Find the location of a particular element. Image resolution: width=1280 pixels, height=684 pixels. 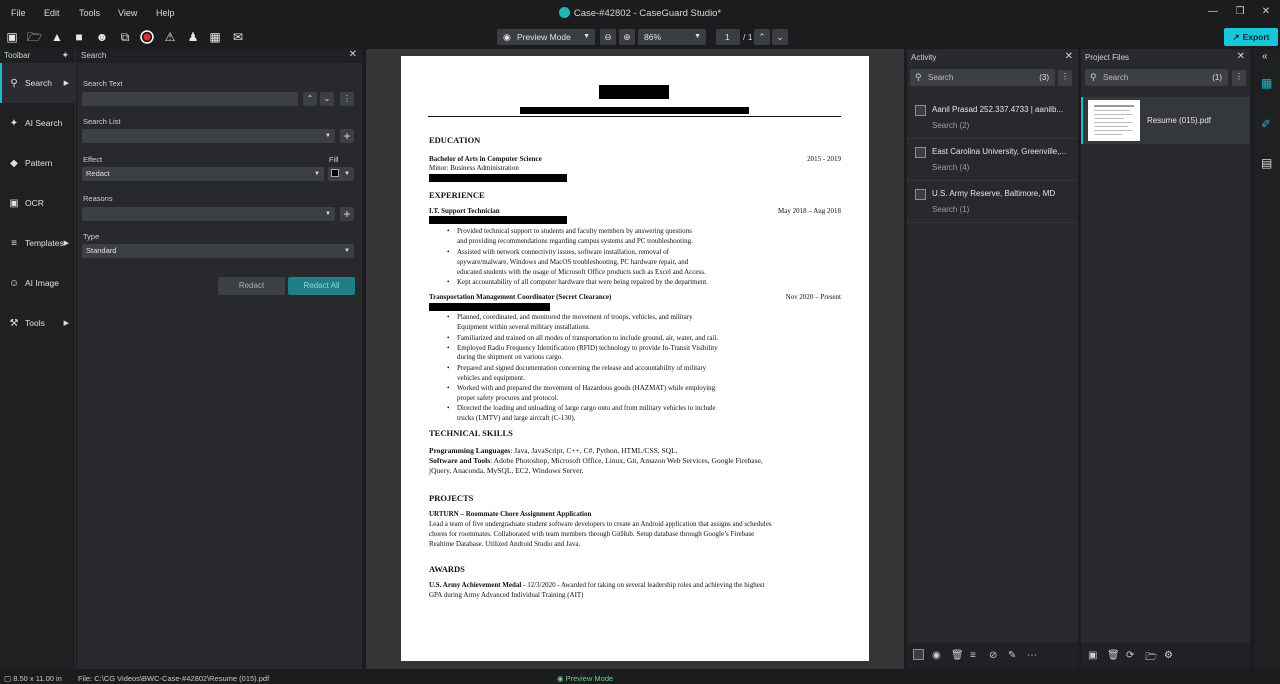

clipboard-icon: ▤ is located at coordinates (1266, 163).